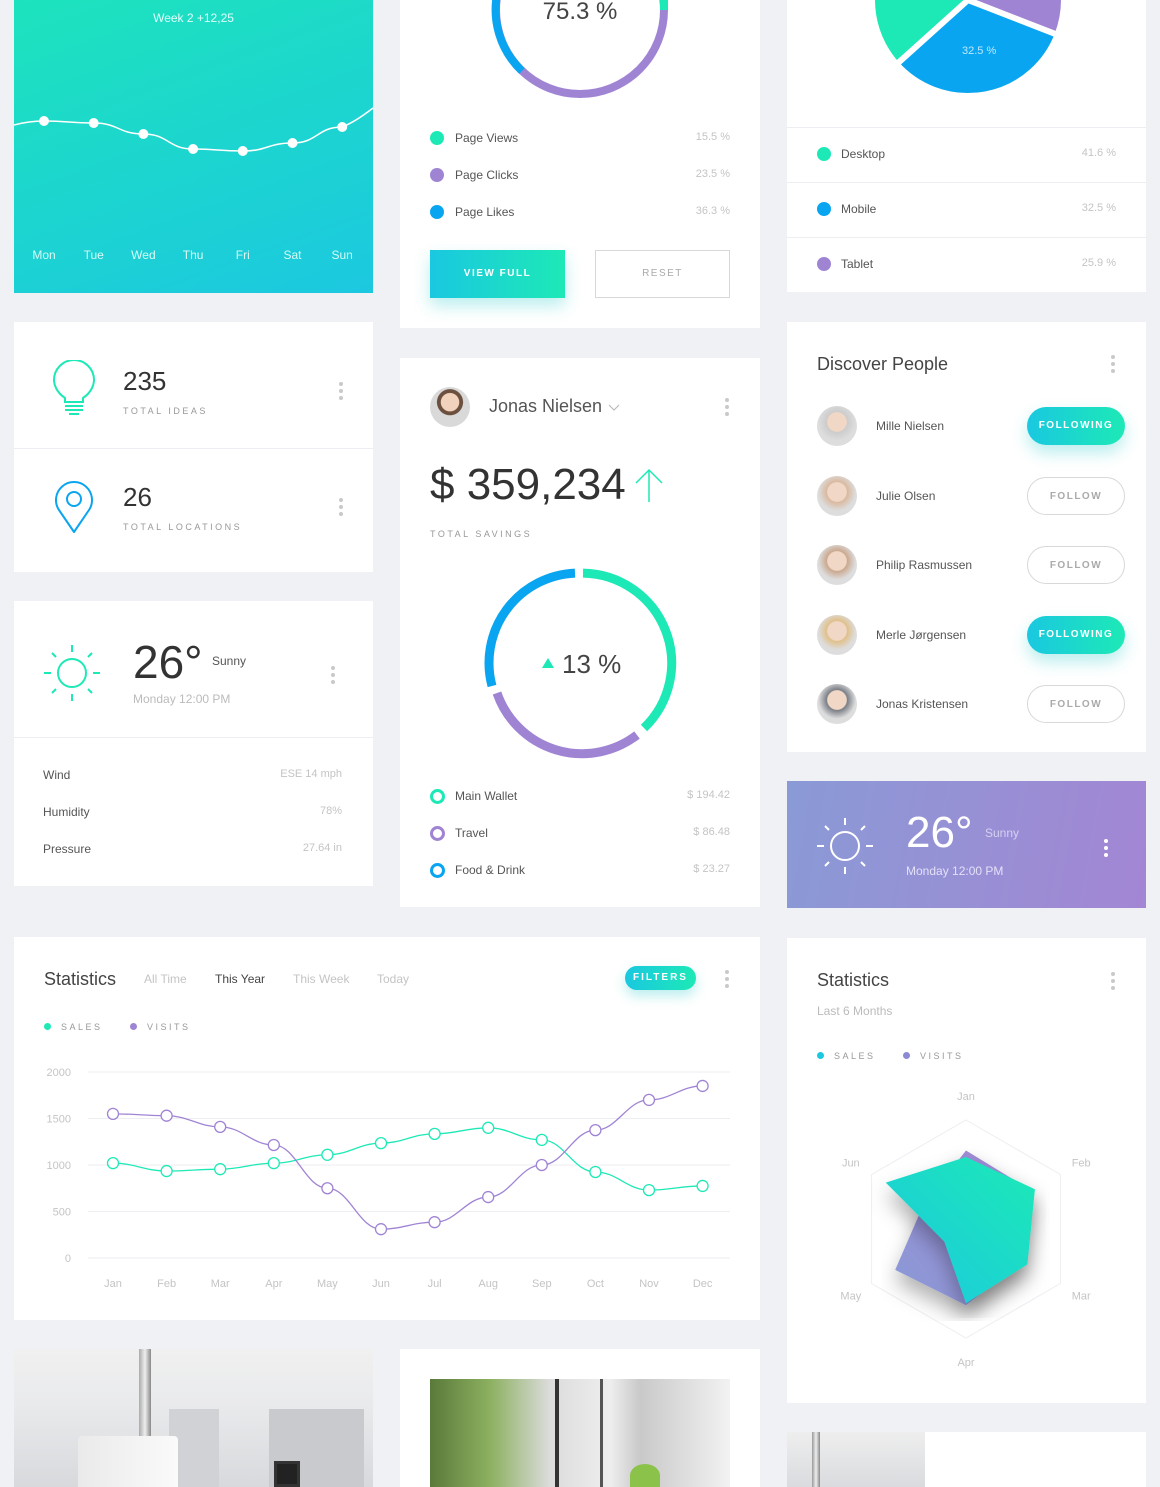  What do you see at coordinates (1098, 153) in the screenshot?
I see `device-value: 41.6 %` at bounding box center [1098, 153].